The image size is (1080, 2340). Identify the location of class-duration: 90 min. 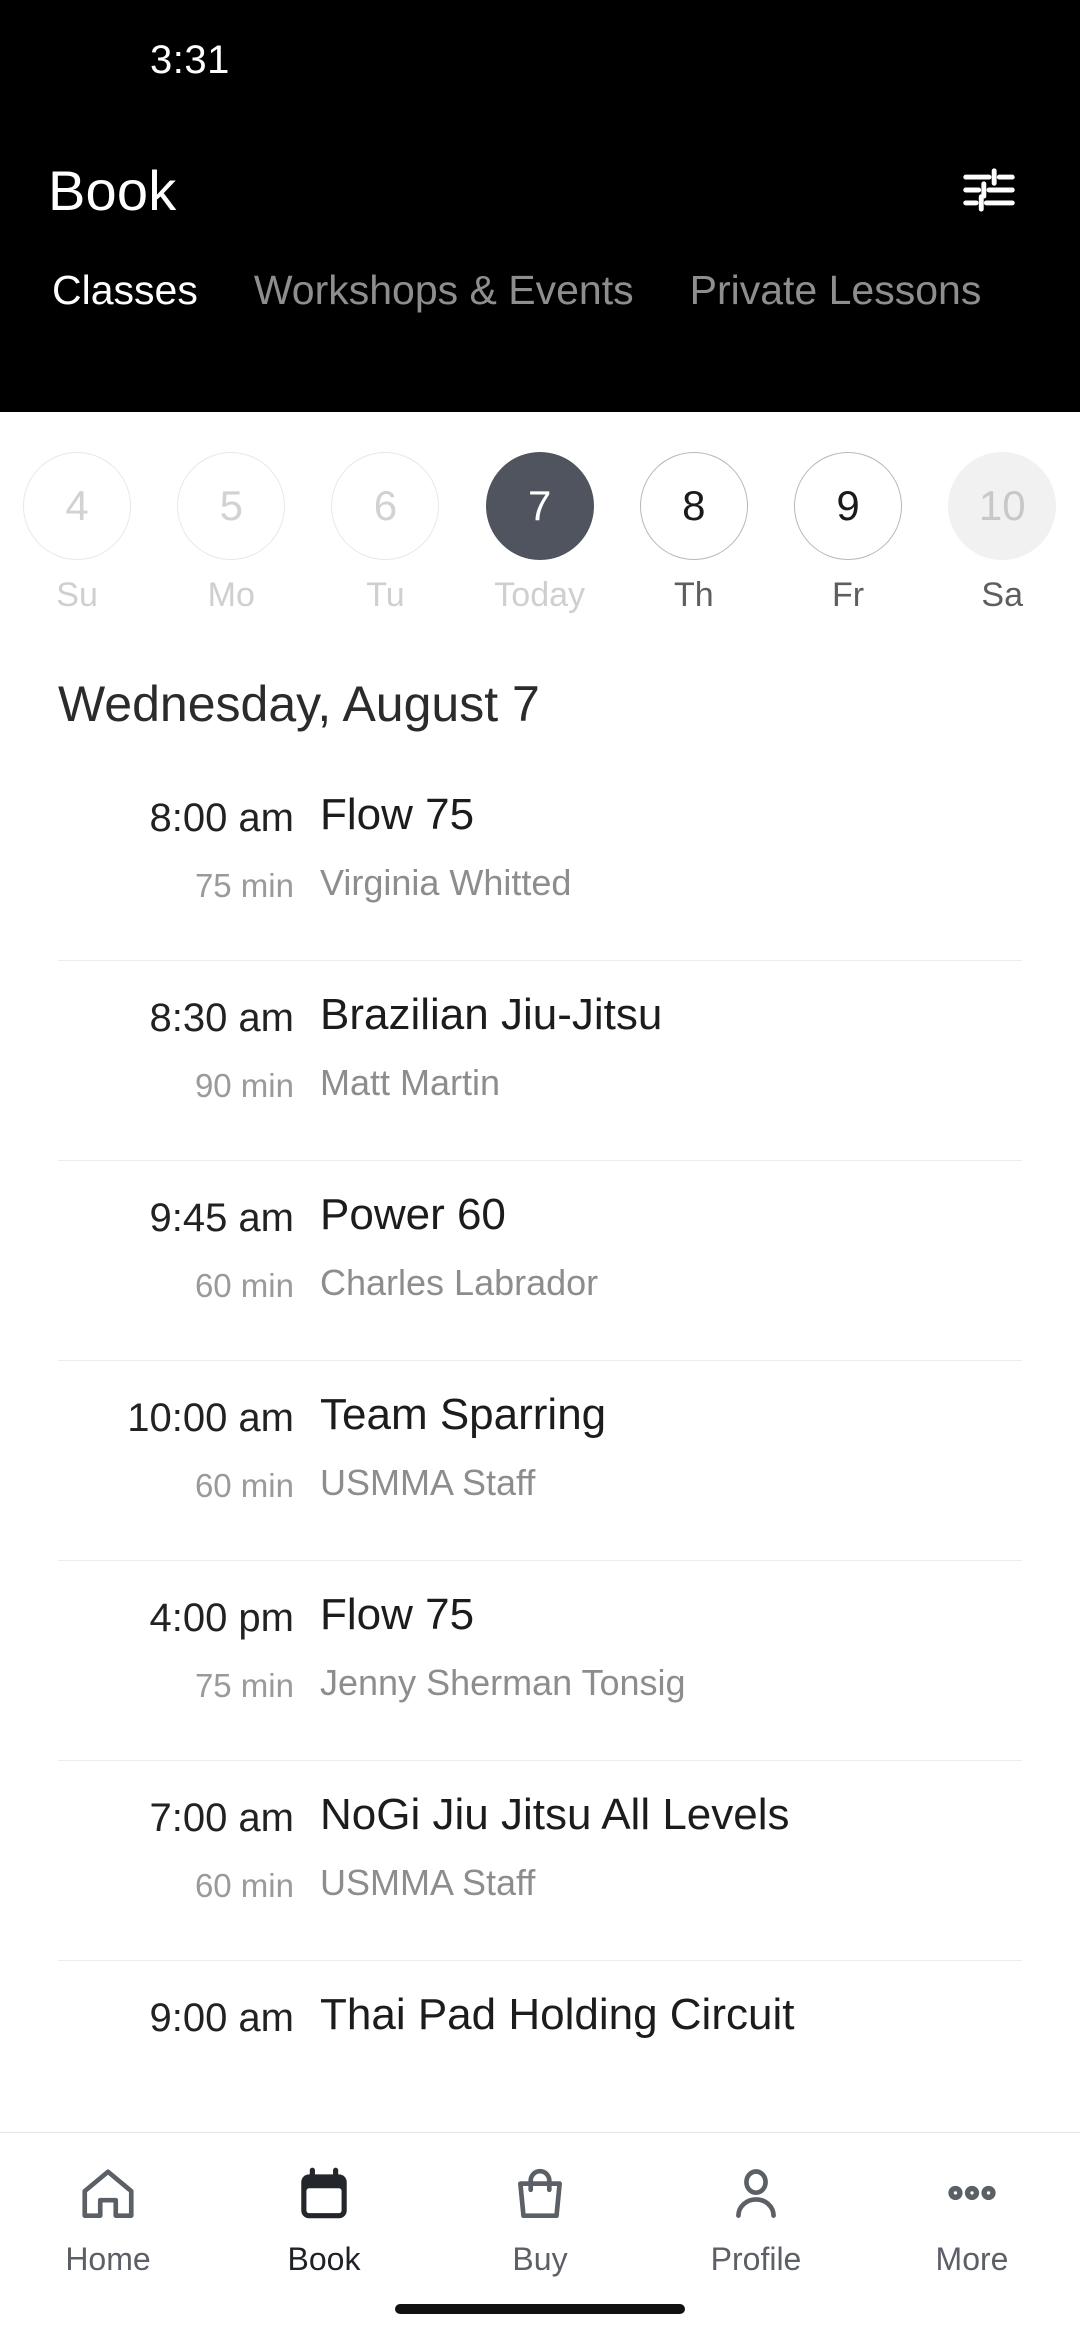
(244, 1085).